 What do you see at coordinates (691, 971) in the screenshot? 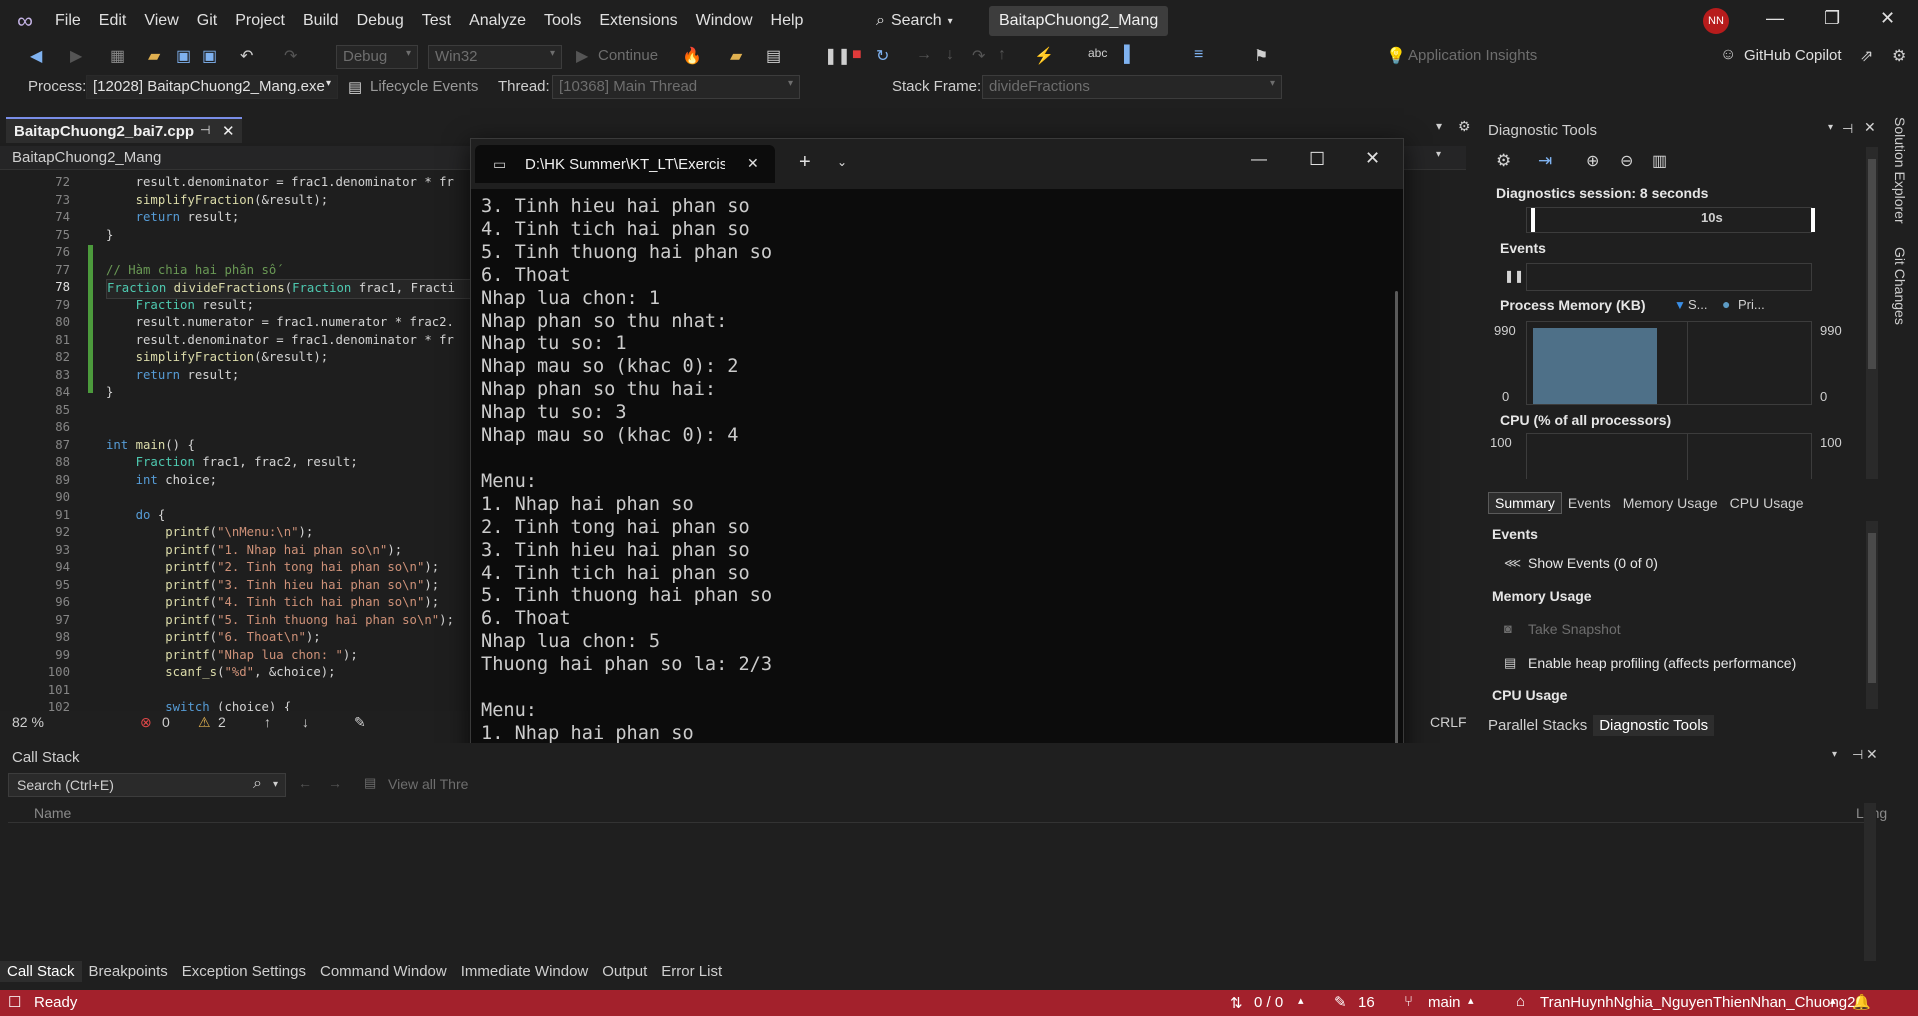
I see `tab-error-list: Error List` at bounding box center [691, 971].